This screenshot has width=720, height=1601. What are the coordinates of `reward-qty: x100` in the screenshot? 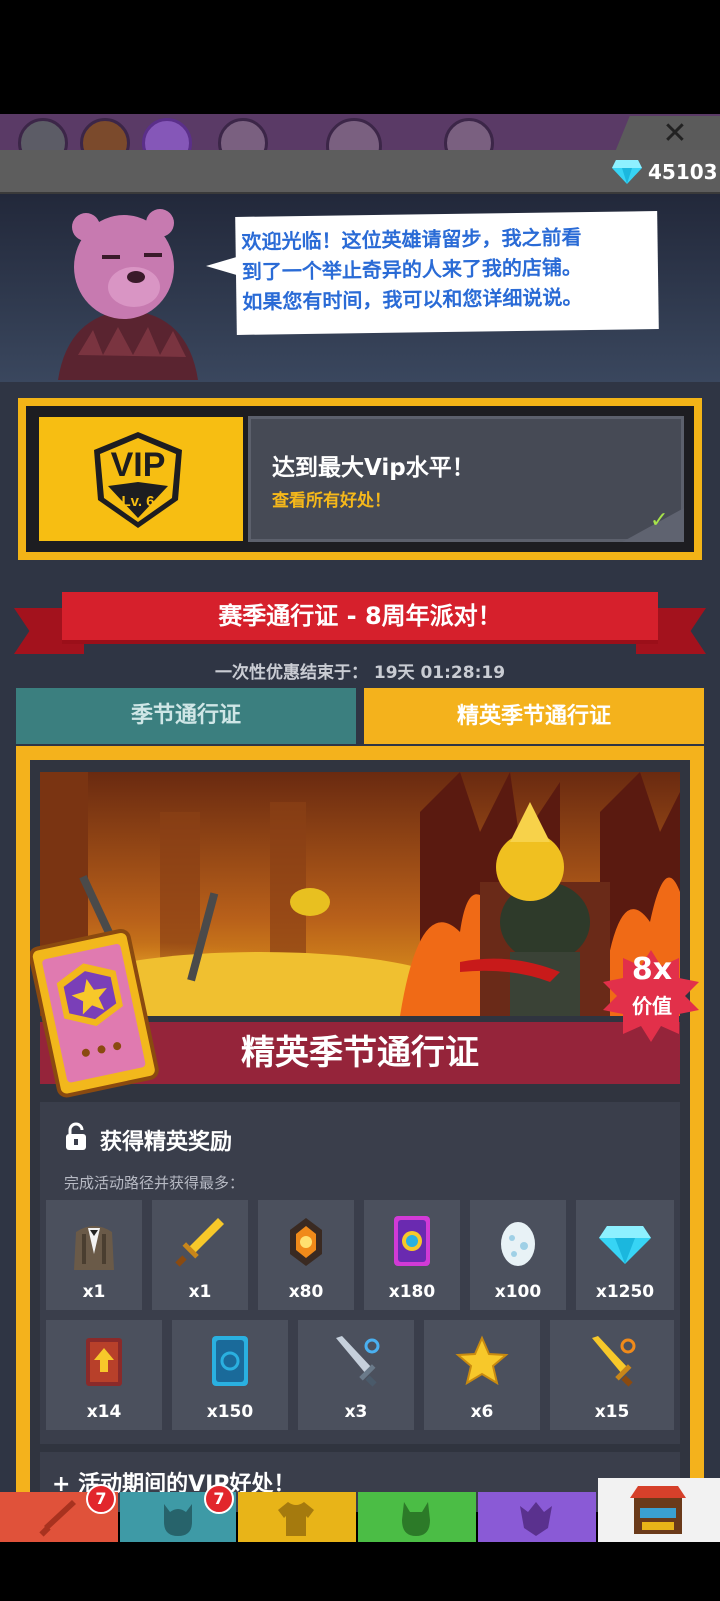 It's located at (518, 1292).